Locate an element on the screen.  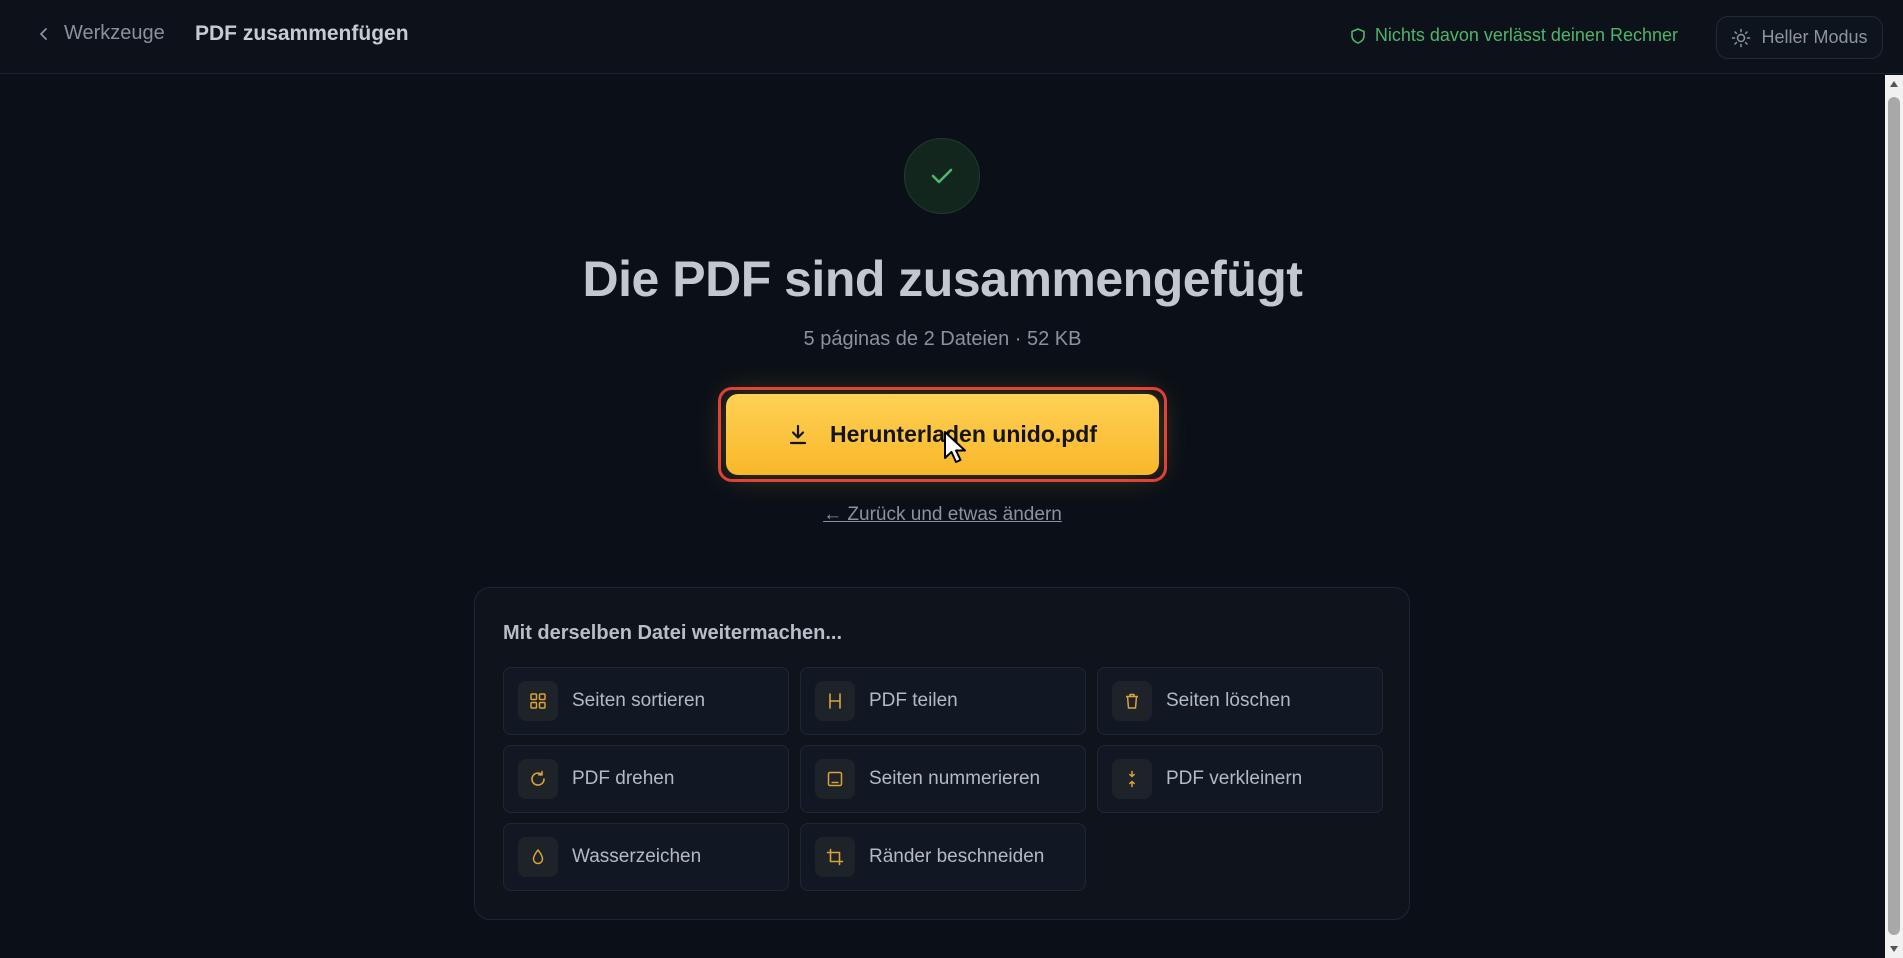
result-summary: 5 páginas de 2 Dateien · 52 KB is located at coordinates (942, 339).